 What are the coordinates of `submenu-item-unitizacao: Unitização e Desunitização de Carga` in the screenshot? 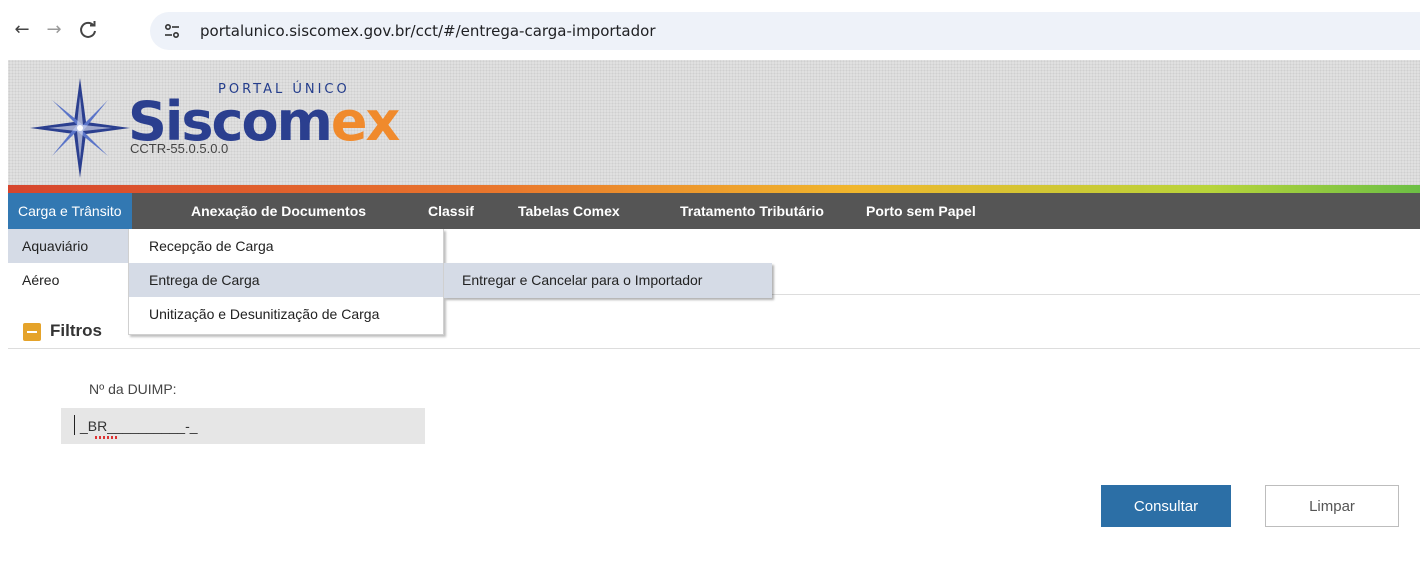 It's located at (286, 314).